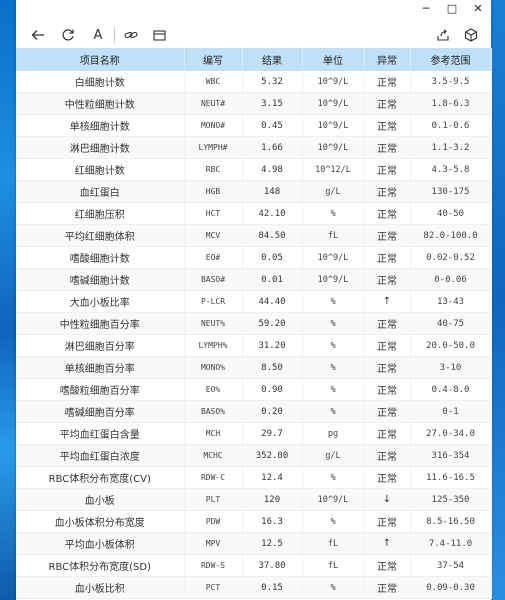 The height and width of the screenshot is (600, 505). I want to click on cell-item-name: 单核细胞计数, so click(100, 125).